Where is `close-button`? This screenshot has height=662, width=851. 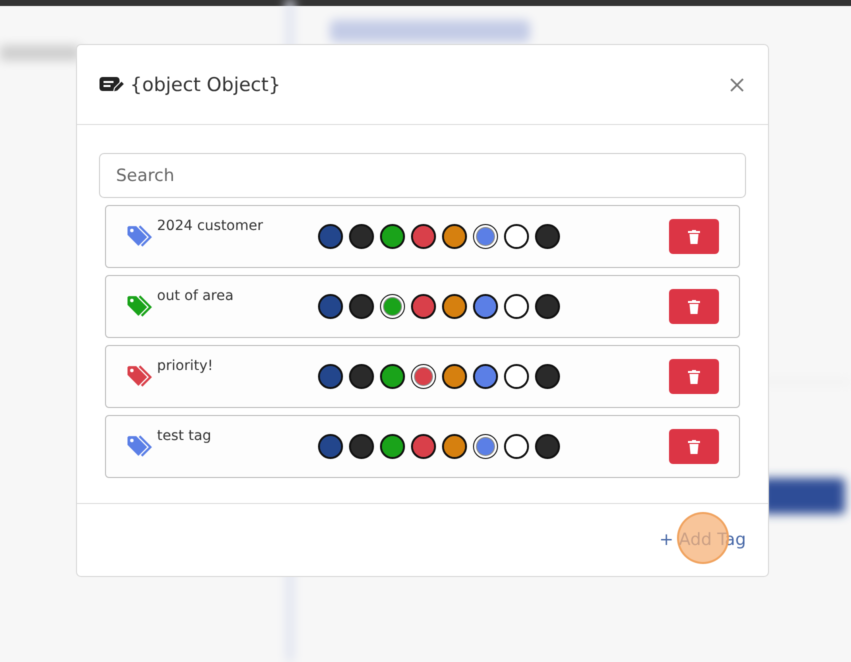
close-button is located at coordinates (737, 85).